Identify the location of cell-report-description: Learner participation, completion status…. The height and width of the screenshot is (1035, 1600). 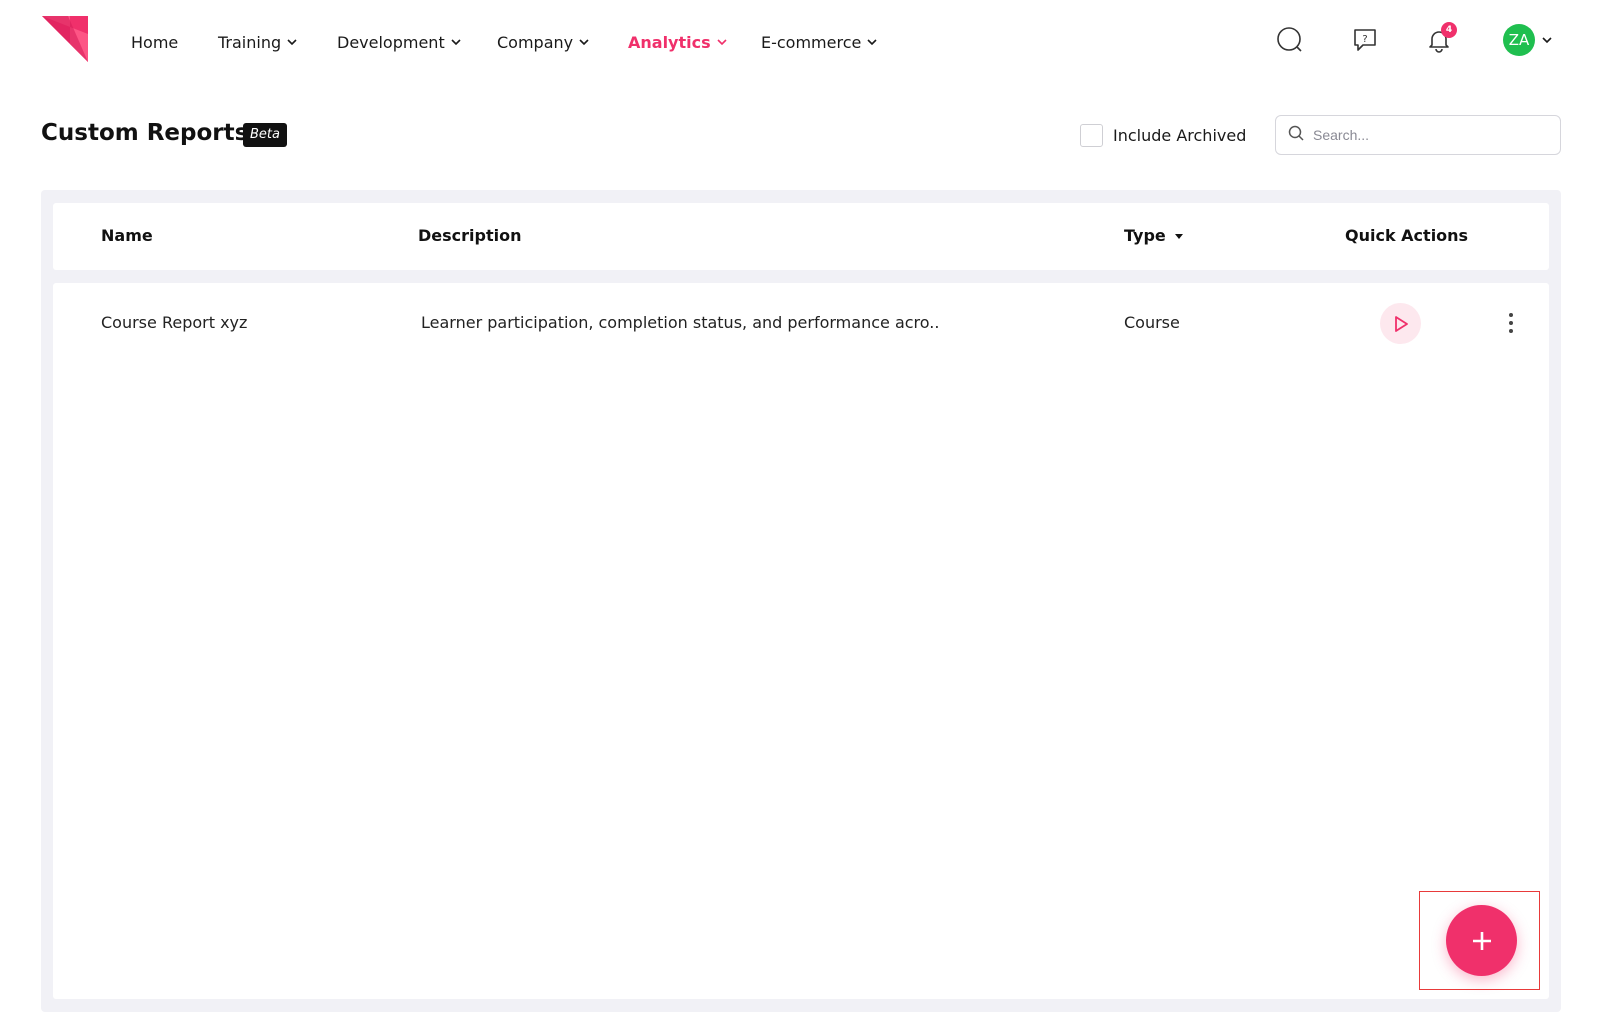
(680, 322).